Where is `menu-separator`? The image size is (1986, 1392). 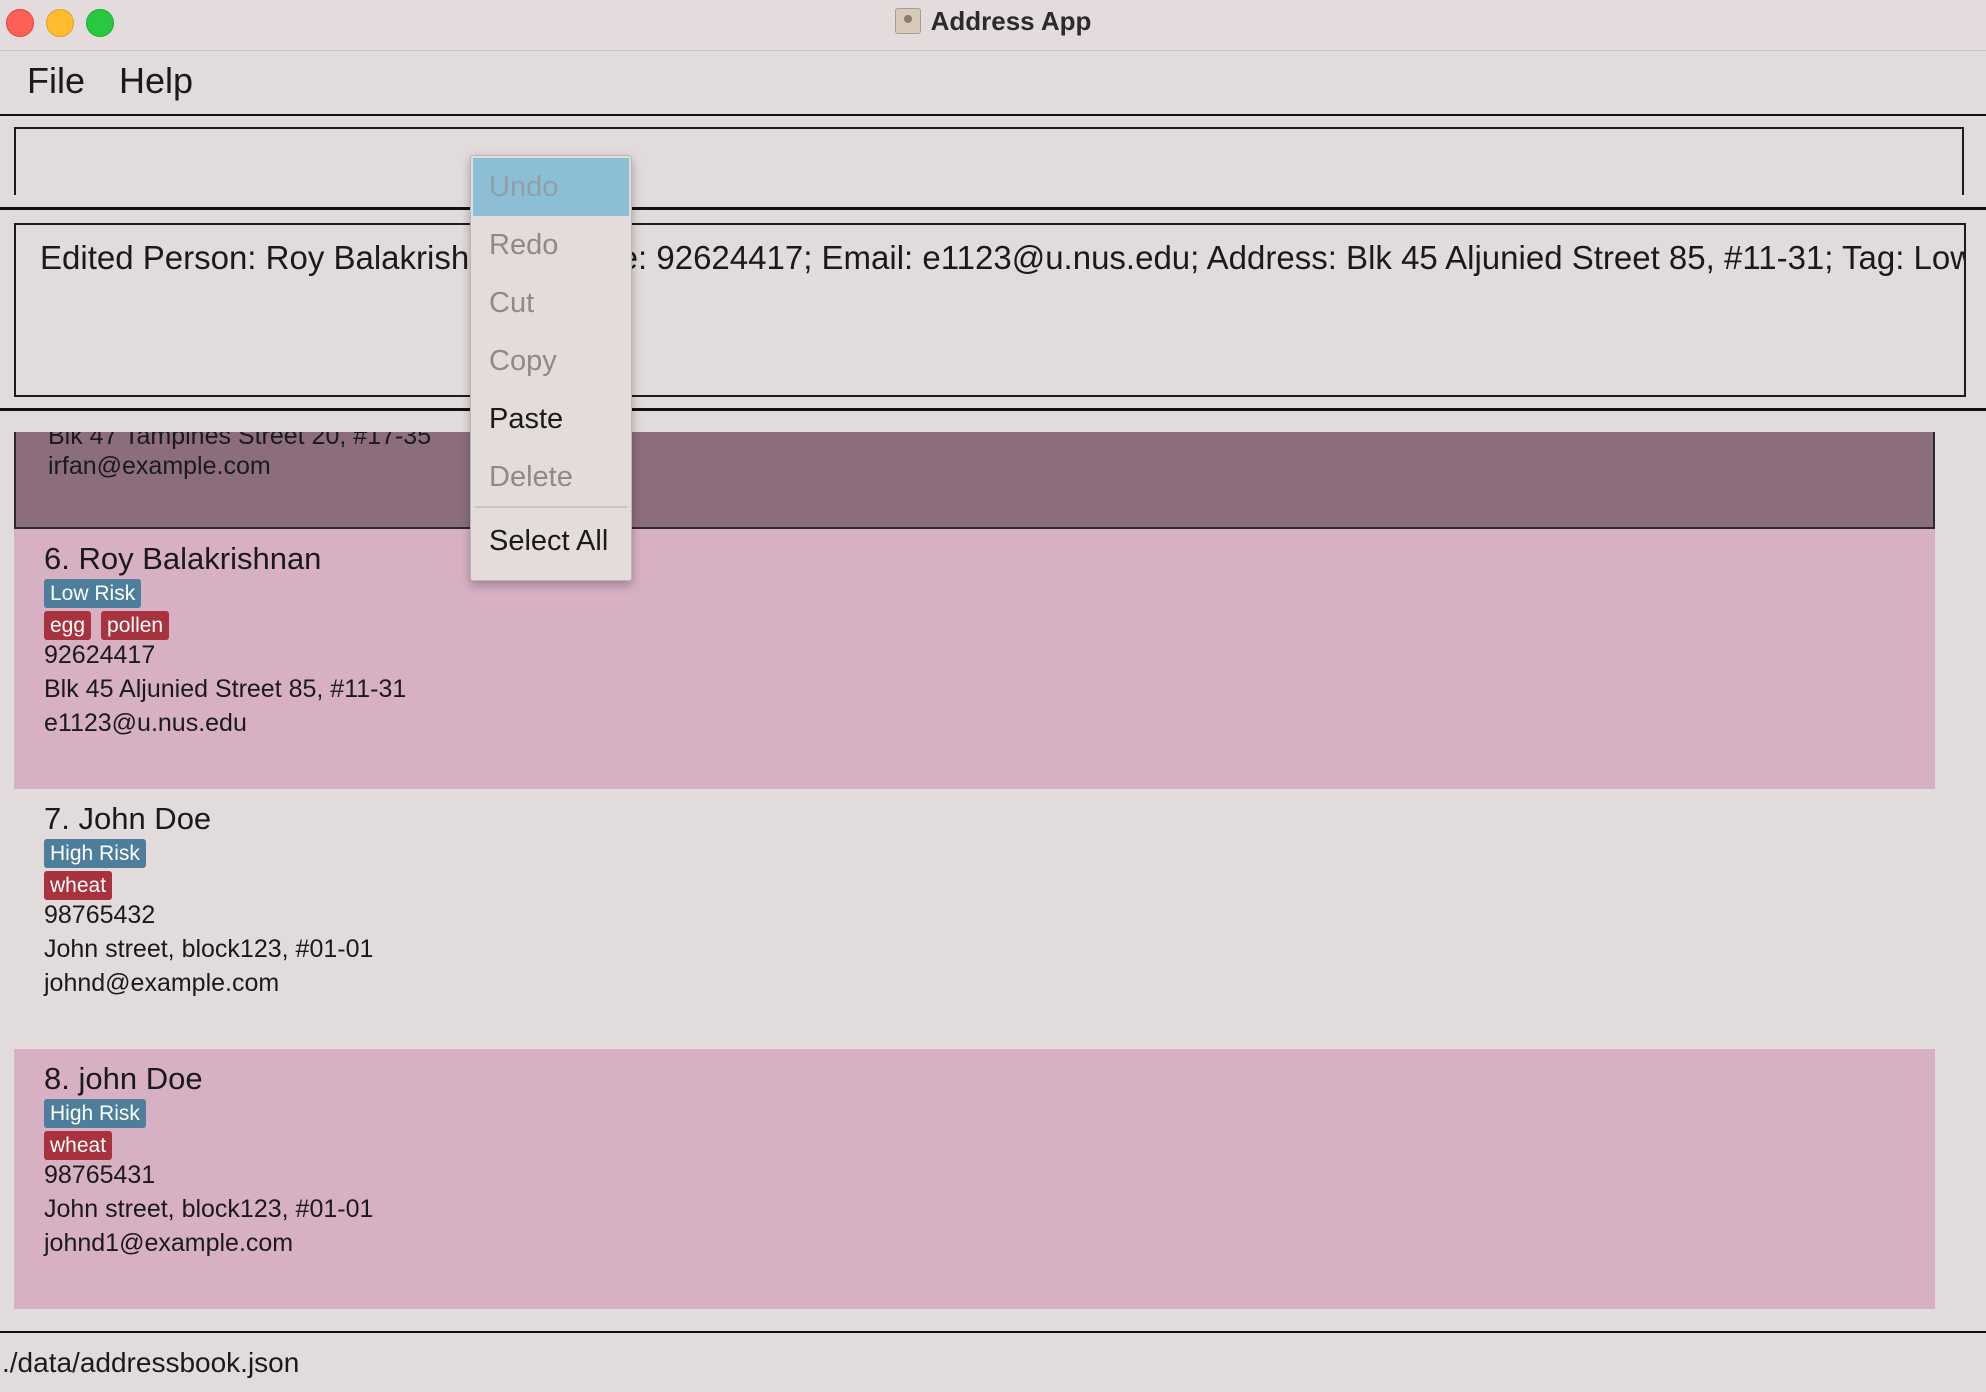
menu-separator is located at coordinates (551, 507).